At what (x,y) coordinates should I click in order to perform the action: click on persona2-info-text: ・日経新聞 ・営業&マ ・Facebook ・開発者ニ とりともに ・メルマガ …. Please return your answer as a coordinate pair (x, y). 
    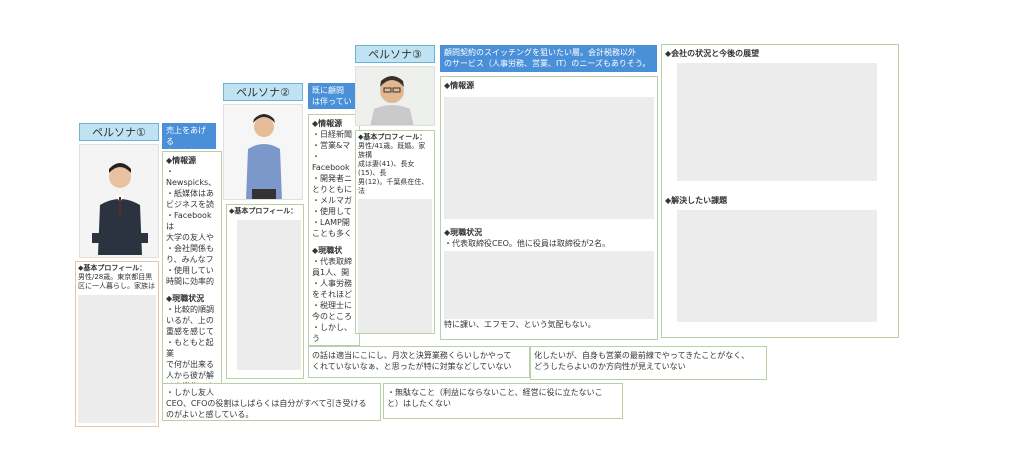
    Looking at the image, I should click on (332, 184).